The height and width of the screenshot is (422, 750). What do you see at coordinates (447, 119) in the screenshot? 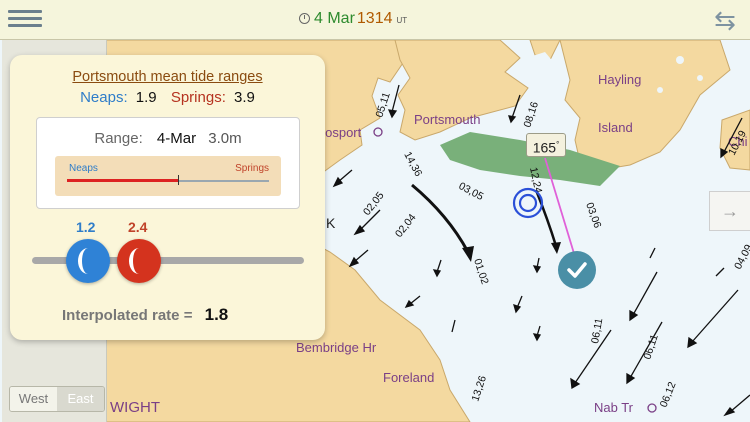
I see `place-portsmouth: Portsmouth` at bounding box center [447, 119].